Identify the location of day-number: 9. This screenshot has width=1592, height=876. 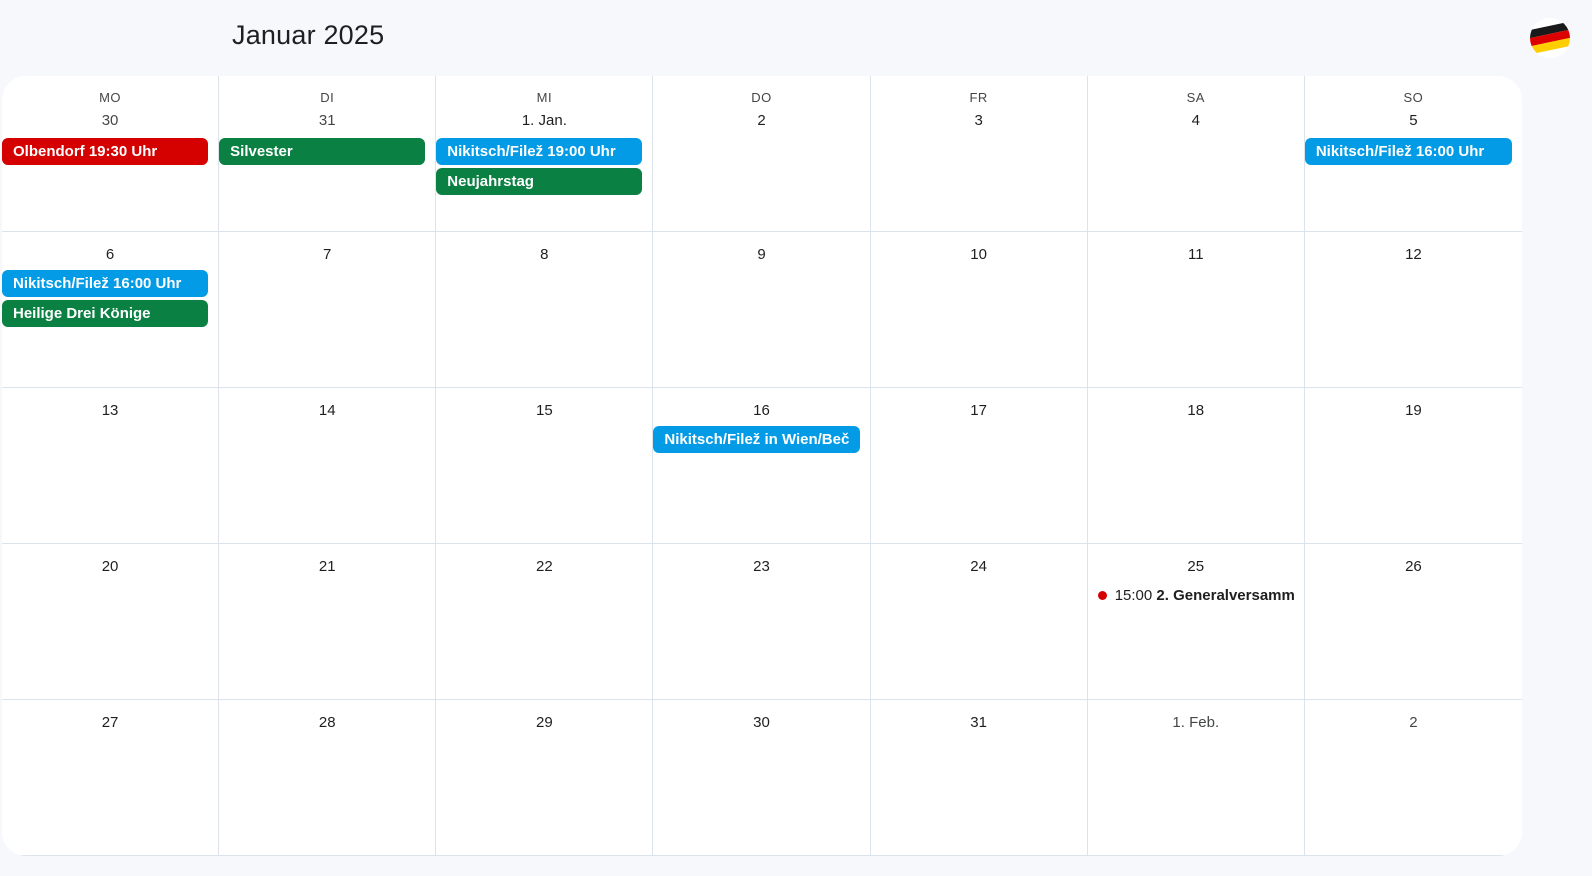
(761, 254).